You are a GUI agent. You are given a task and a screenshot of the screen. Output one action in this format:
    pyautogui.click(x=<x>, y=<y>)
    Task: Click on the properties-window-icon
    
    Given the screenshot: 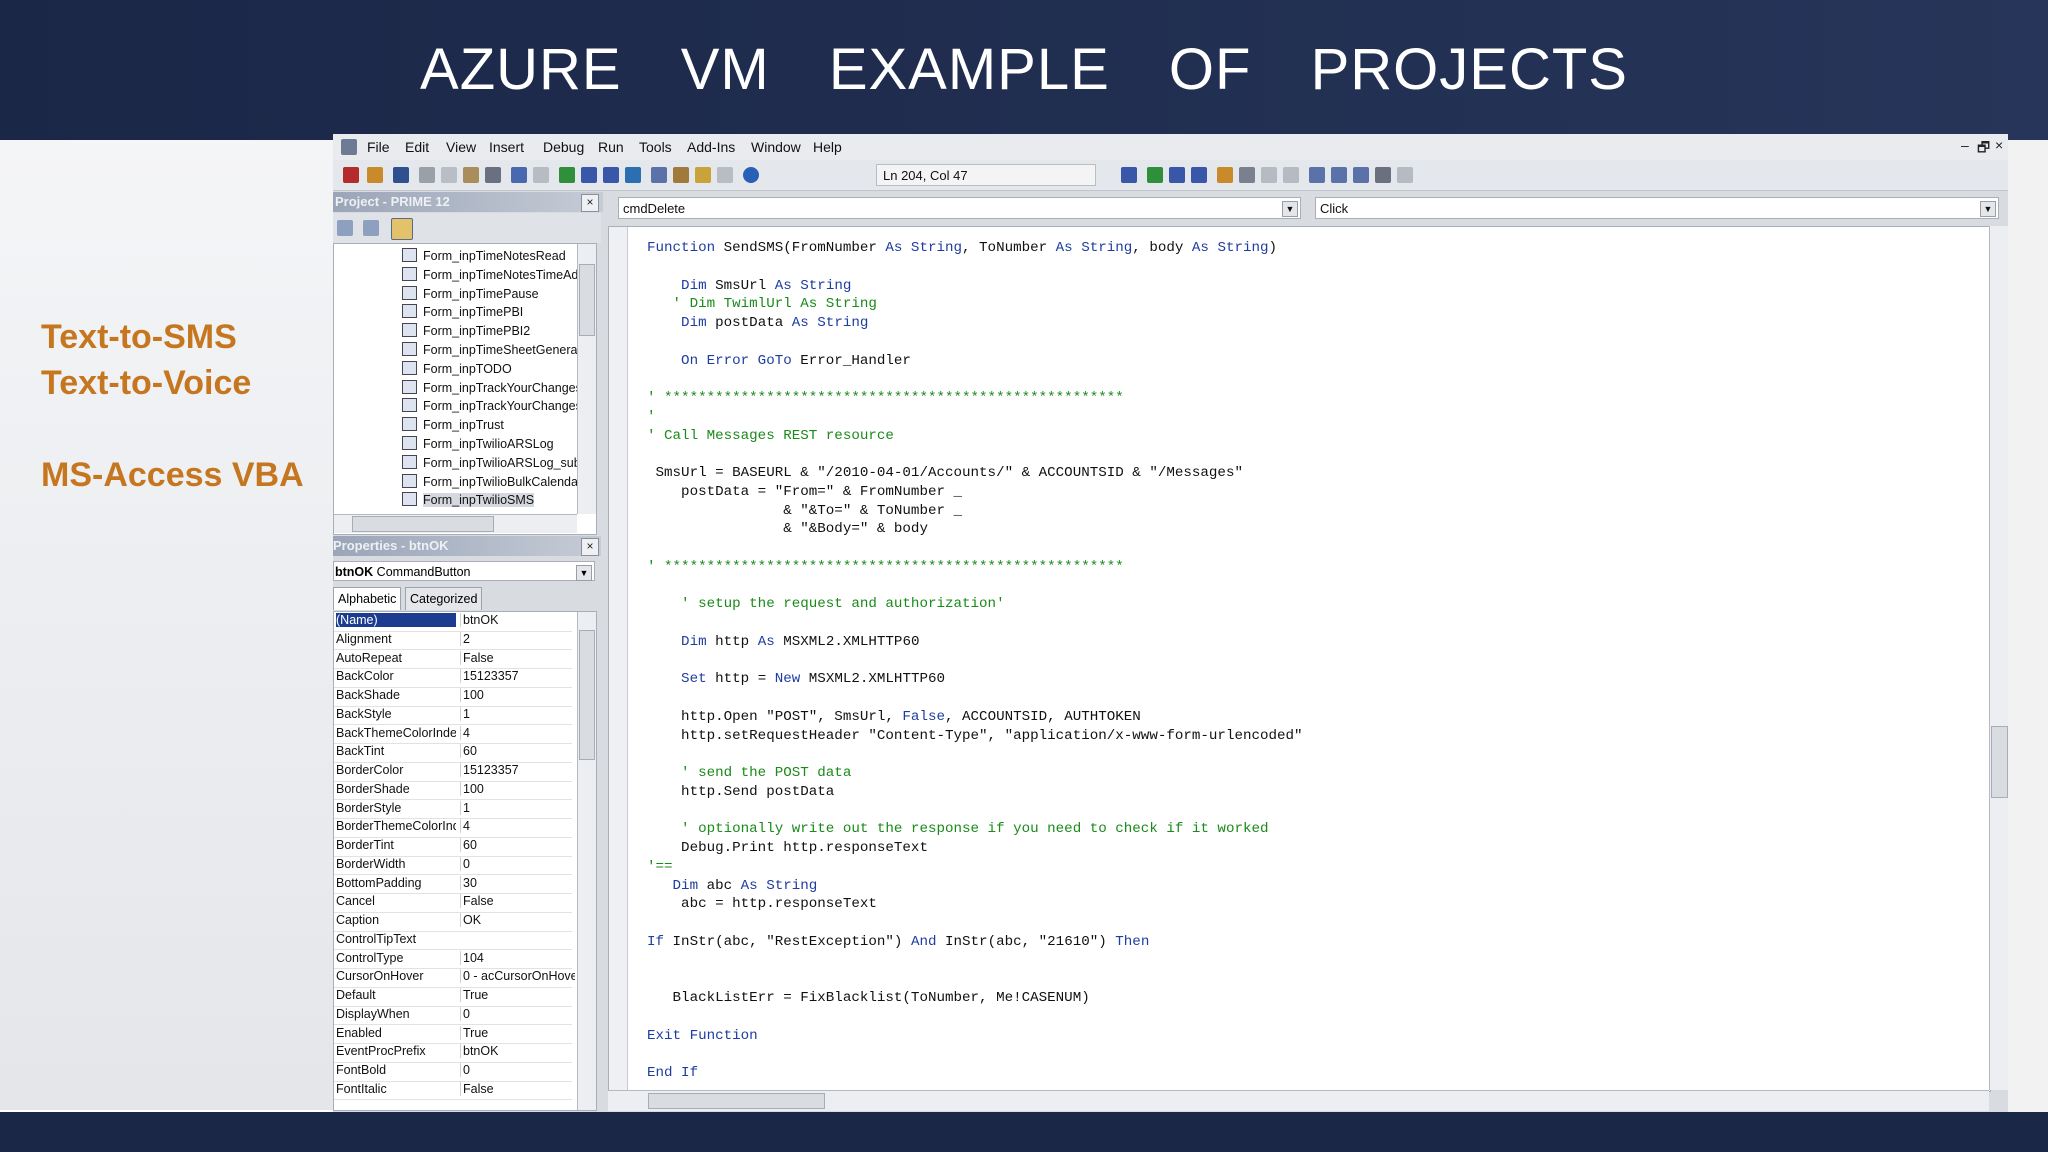 What is the action you would take?
    pyautogui.click(x=681, y=175)
    